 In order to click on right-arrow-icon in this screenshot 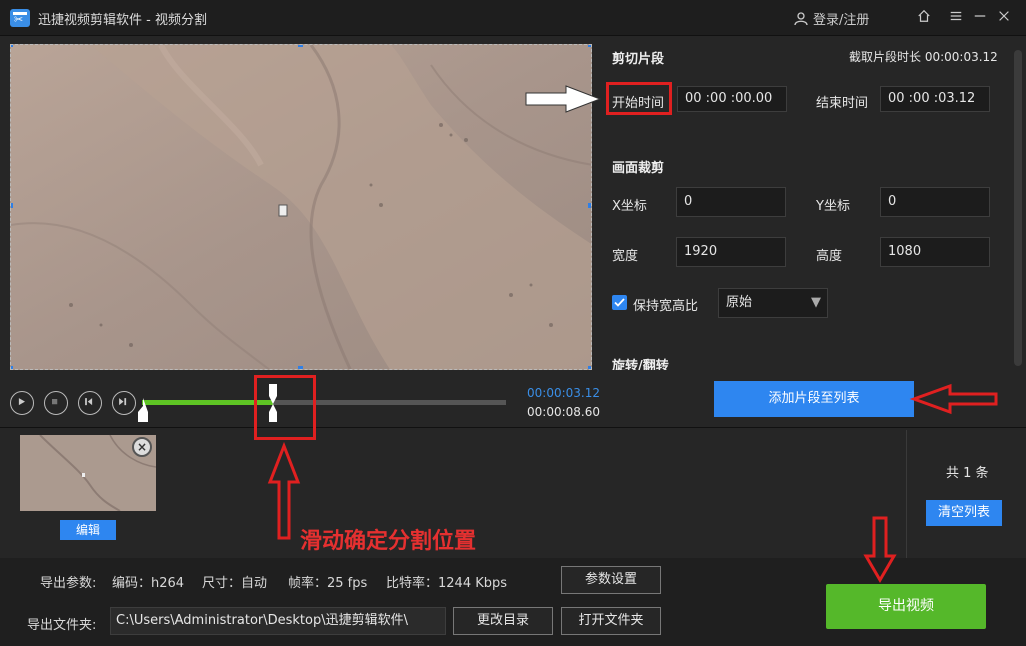, I will do `click(563, 99)`.